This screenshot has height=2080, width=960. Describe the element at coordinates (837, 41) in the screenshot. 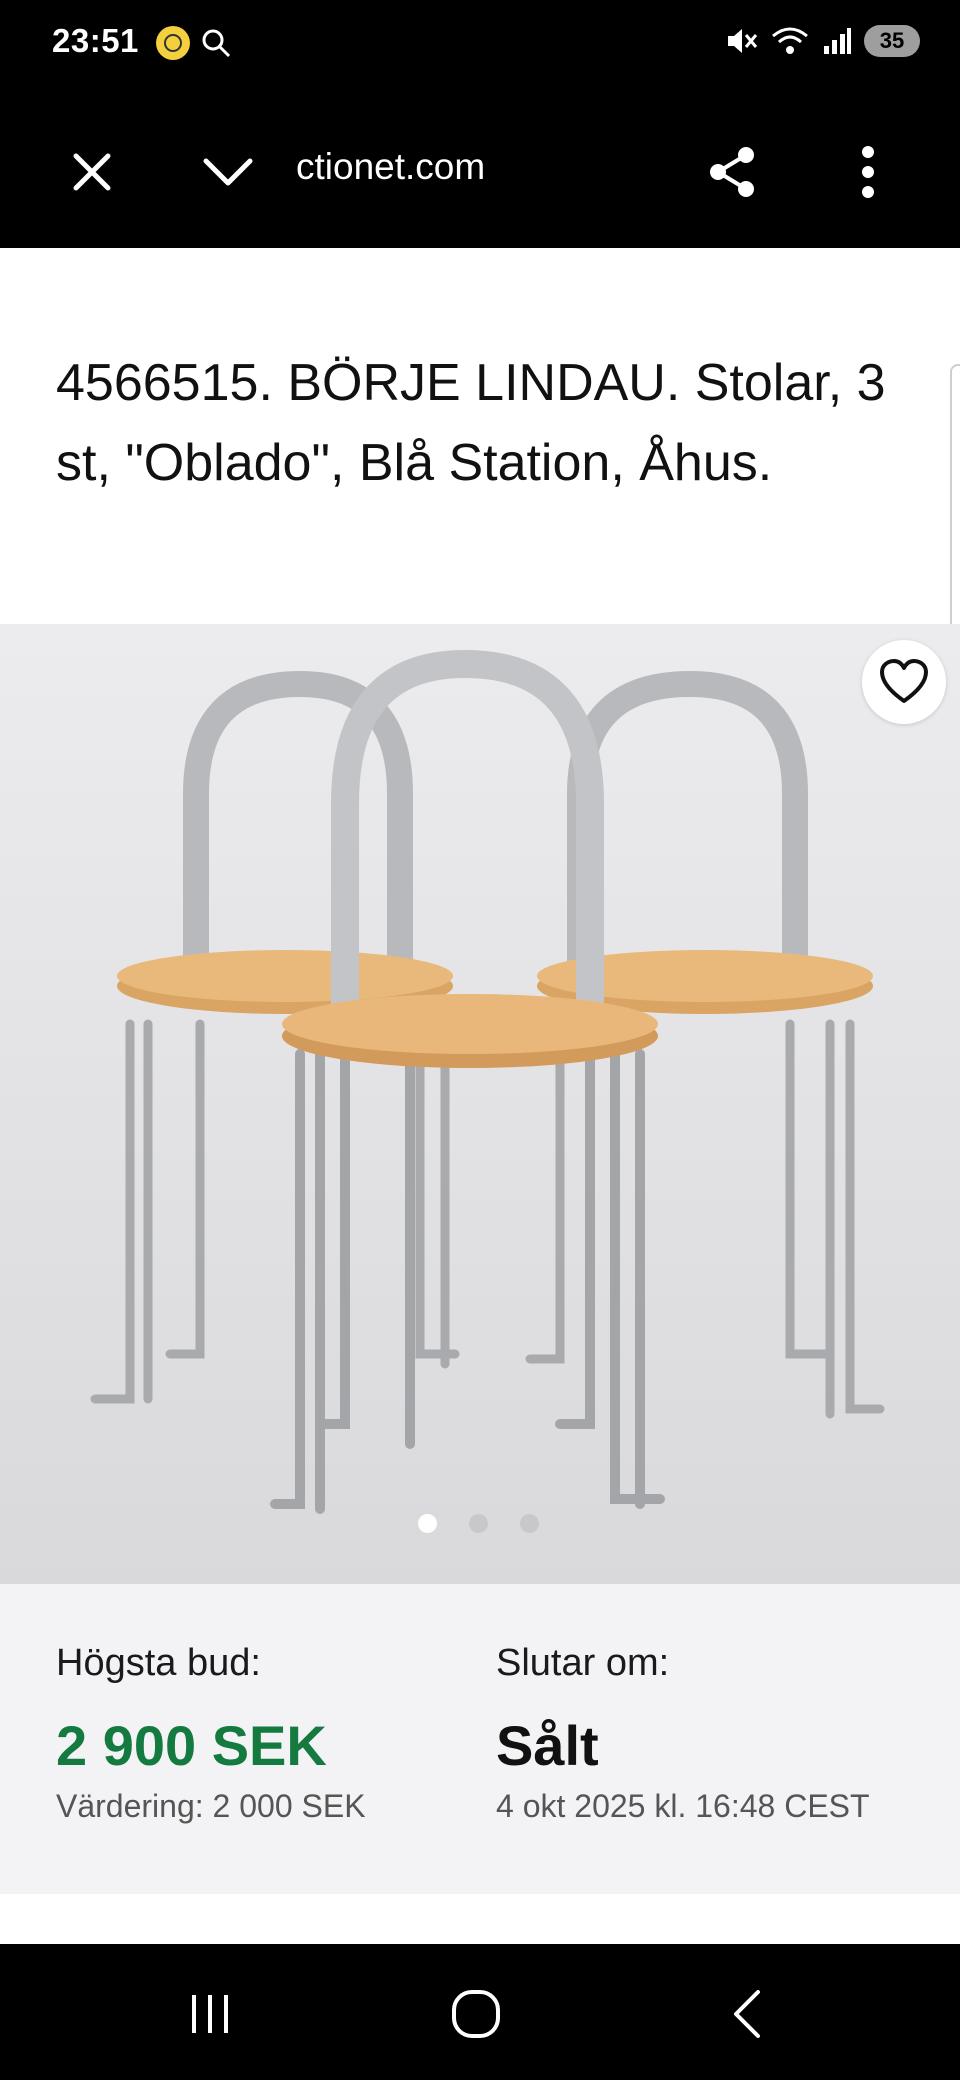

I see `signal-icon` at that location.